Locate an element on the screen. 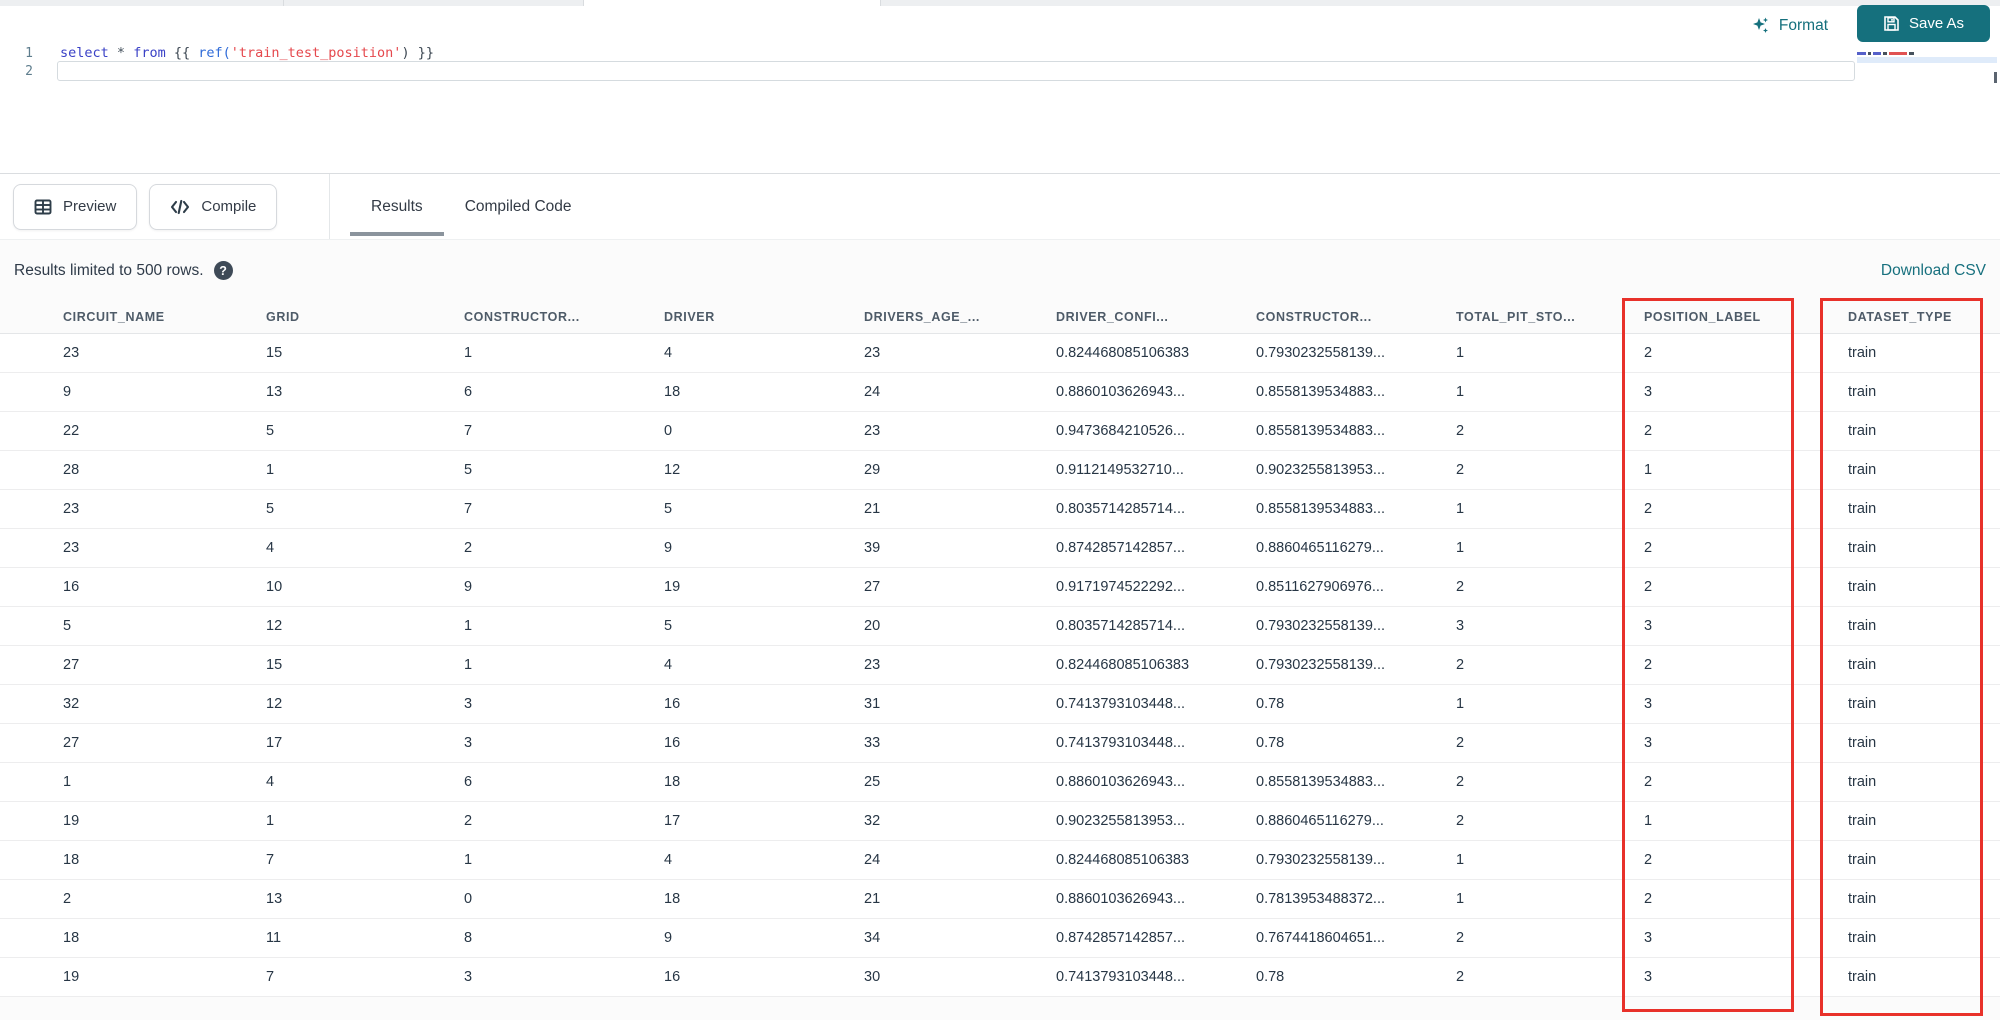 This screenshot has width=2000, height=1020. column-header: GRID is located at coordinates (352, 317).